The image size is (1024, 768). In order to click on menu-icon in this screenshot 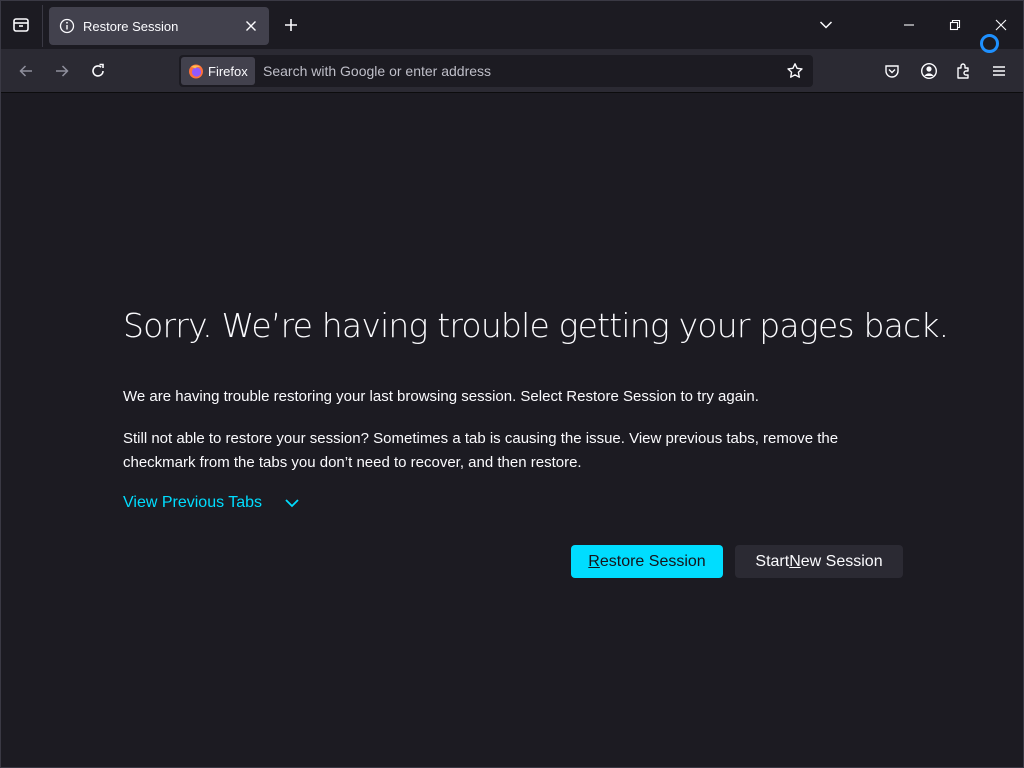, I will do `click(999, 71)`.